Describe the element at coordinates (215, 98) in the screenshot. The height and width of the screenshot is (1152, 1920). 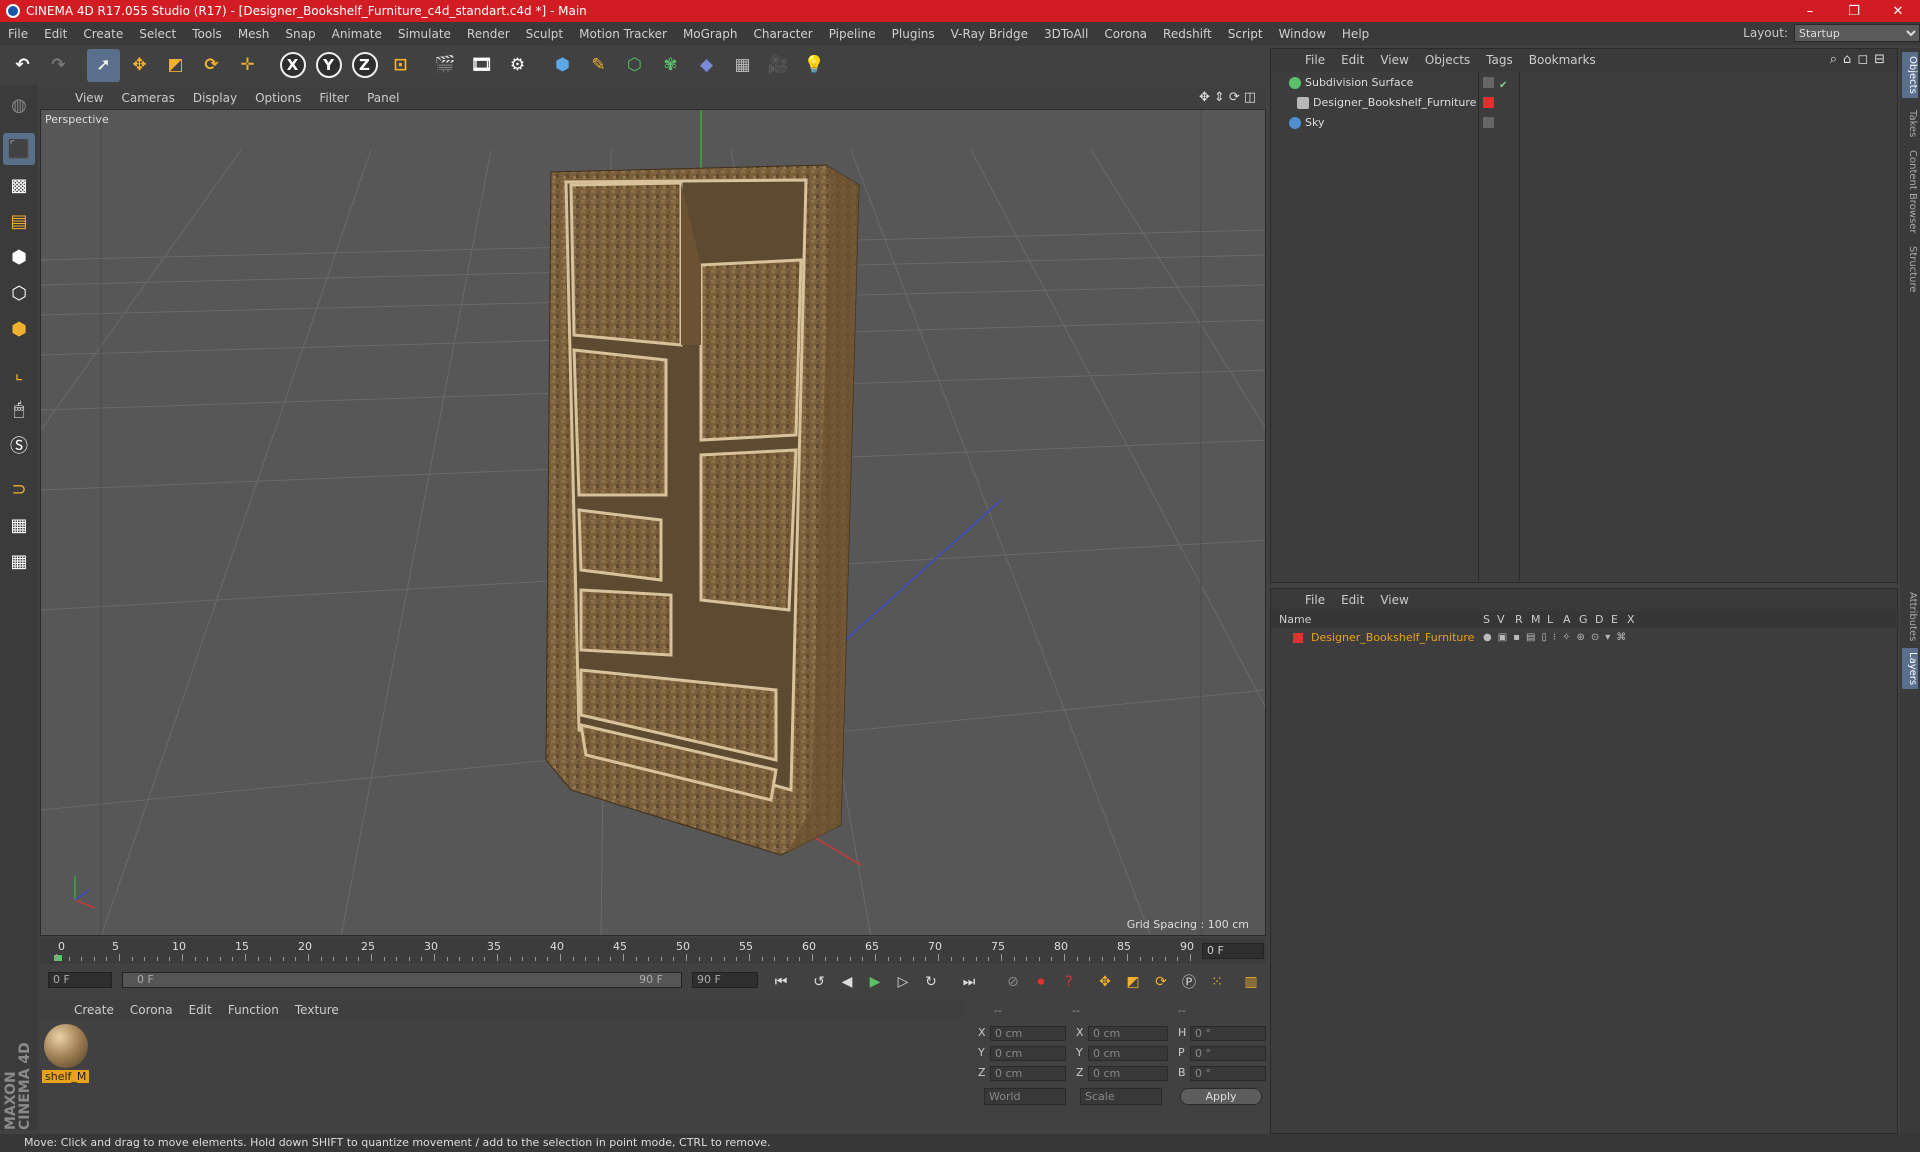
I see `viewport-menu-display: Display` at that location.